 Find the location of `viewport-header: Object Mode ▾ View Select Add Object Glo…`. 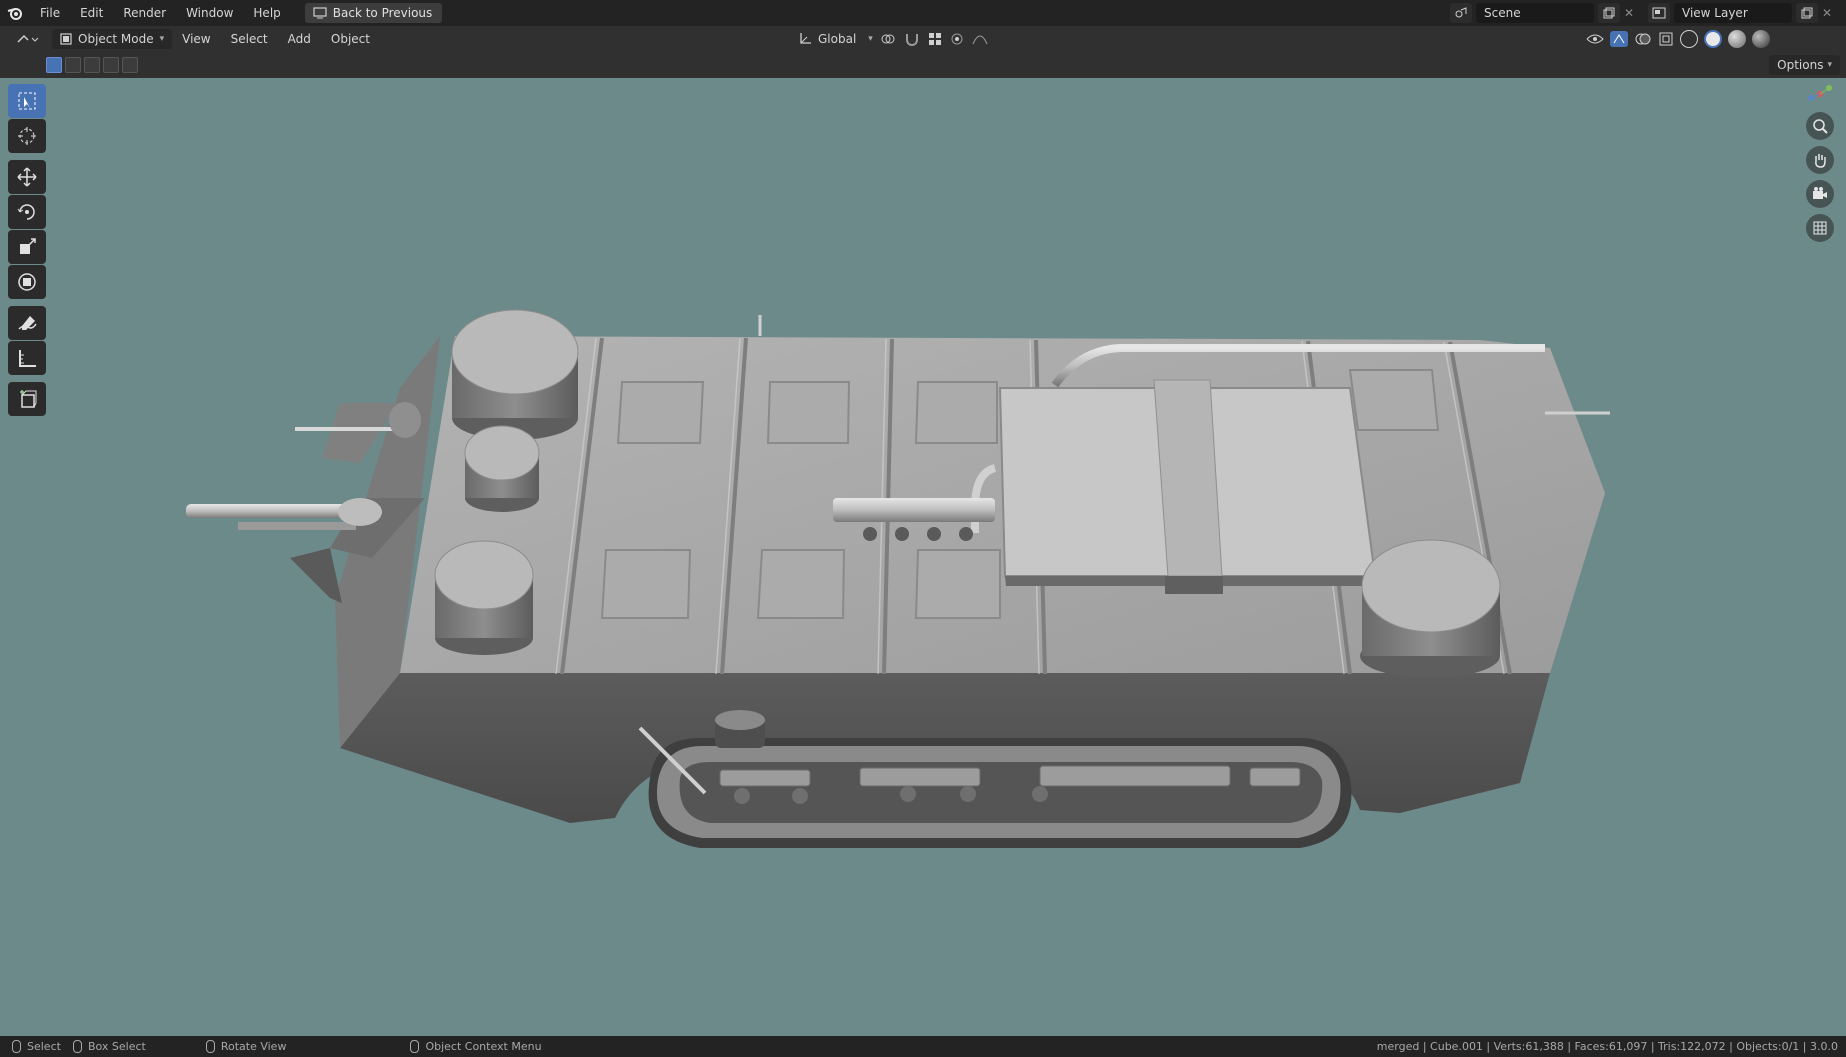

viewport-header: Object Mode ▾ View Select Add Object Glo… is located at coordinates (923, 39).